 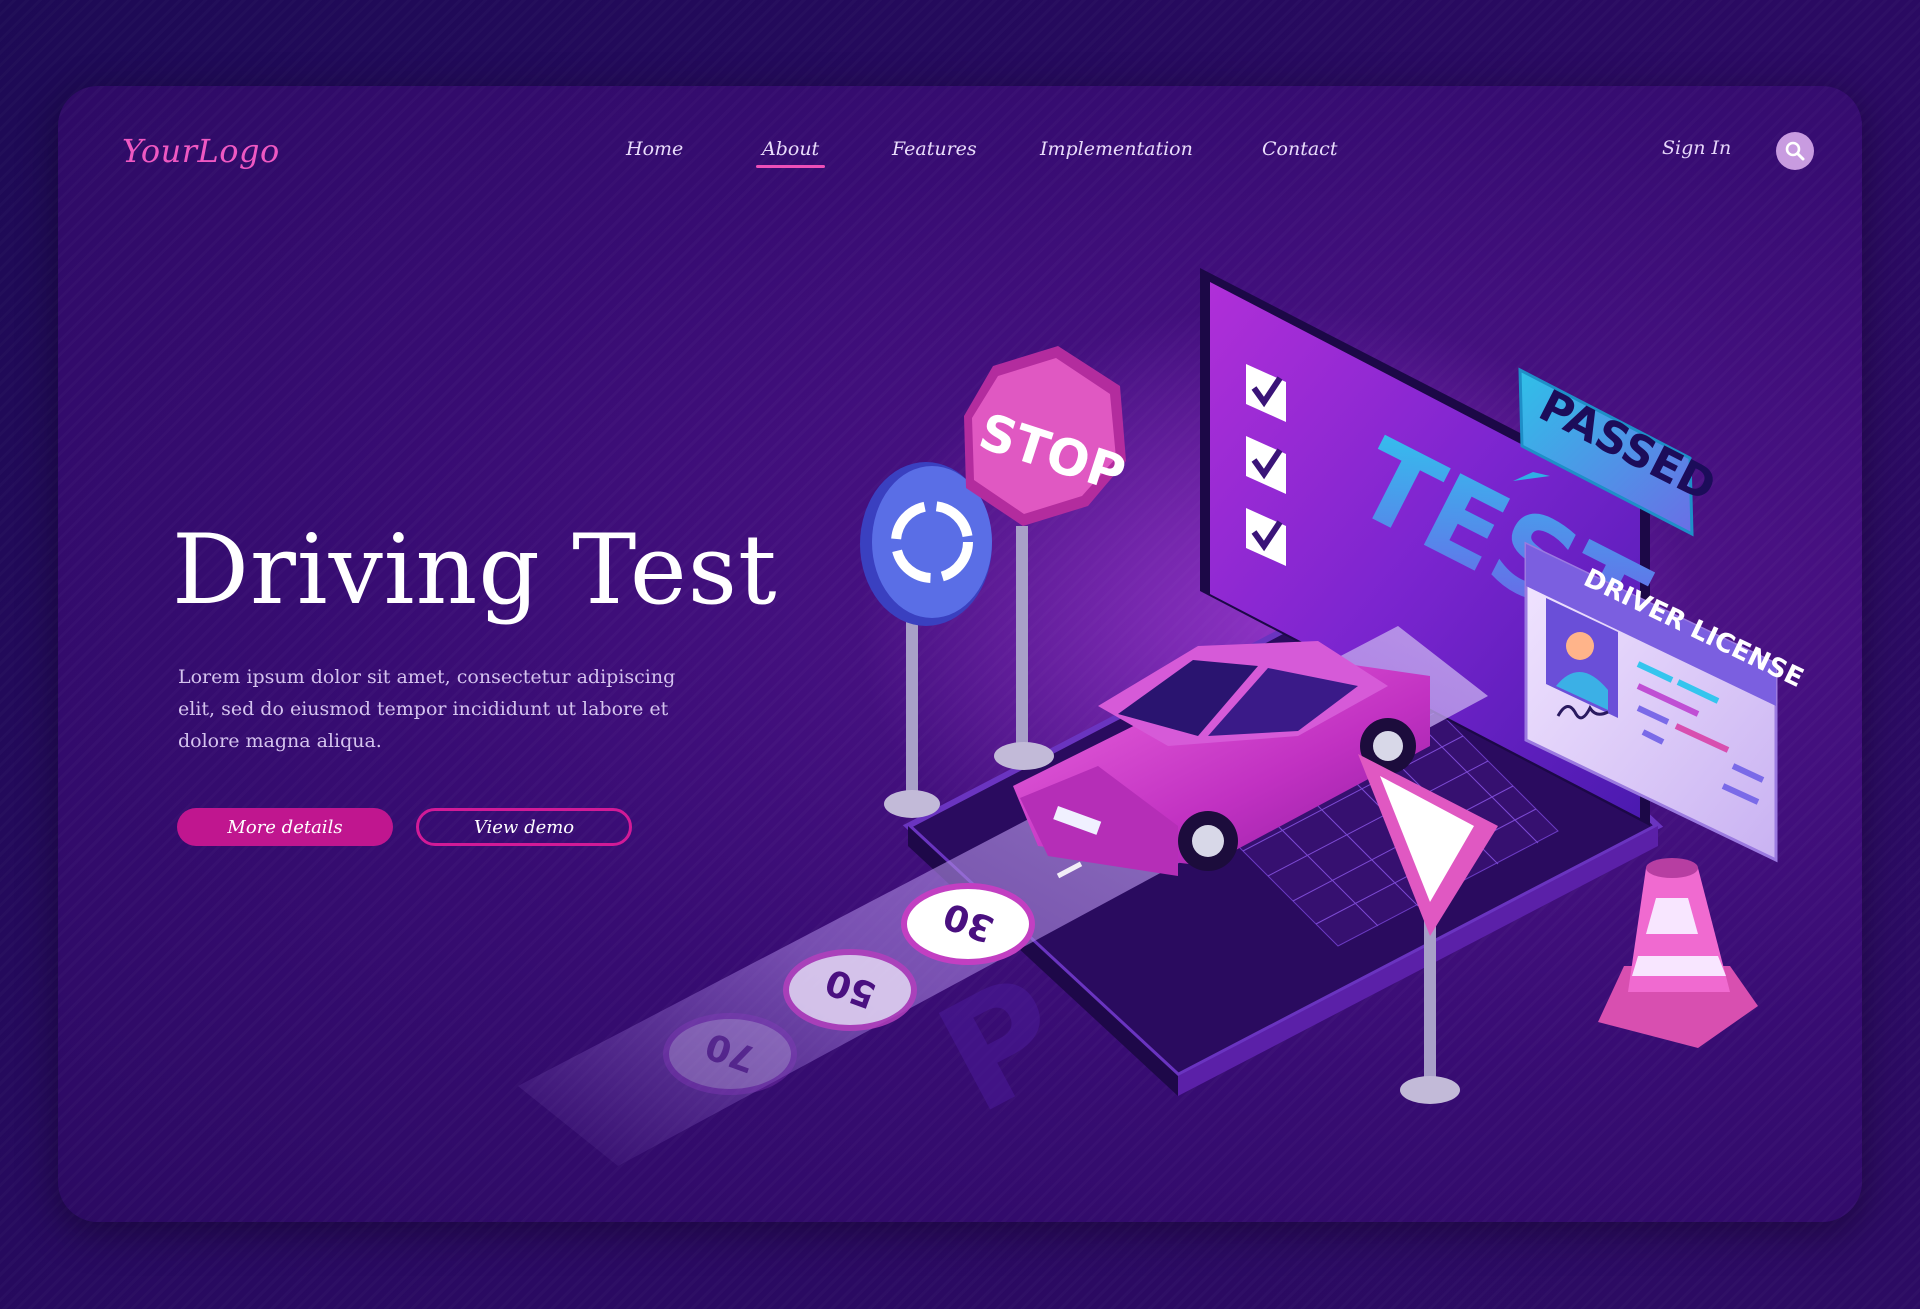 What do you see at coordinates (1678, 953) in the screenshot?
I see `traffic-cone` at bounding box center [1678, 953].